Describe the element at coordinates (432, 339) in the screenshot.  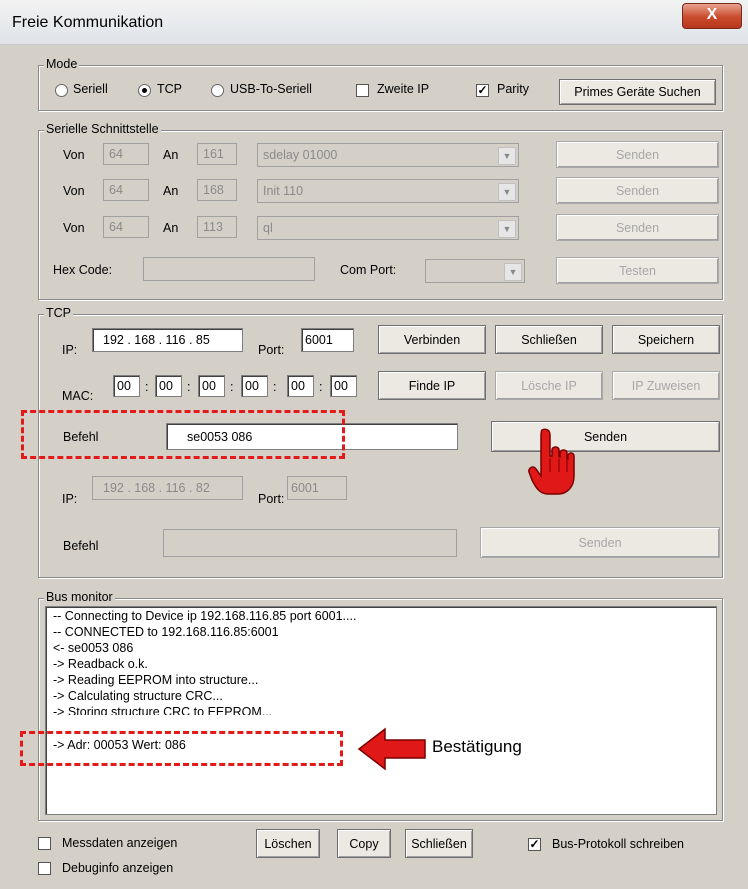
I see `connect-button: Verbinden` at that location.